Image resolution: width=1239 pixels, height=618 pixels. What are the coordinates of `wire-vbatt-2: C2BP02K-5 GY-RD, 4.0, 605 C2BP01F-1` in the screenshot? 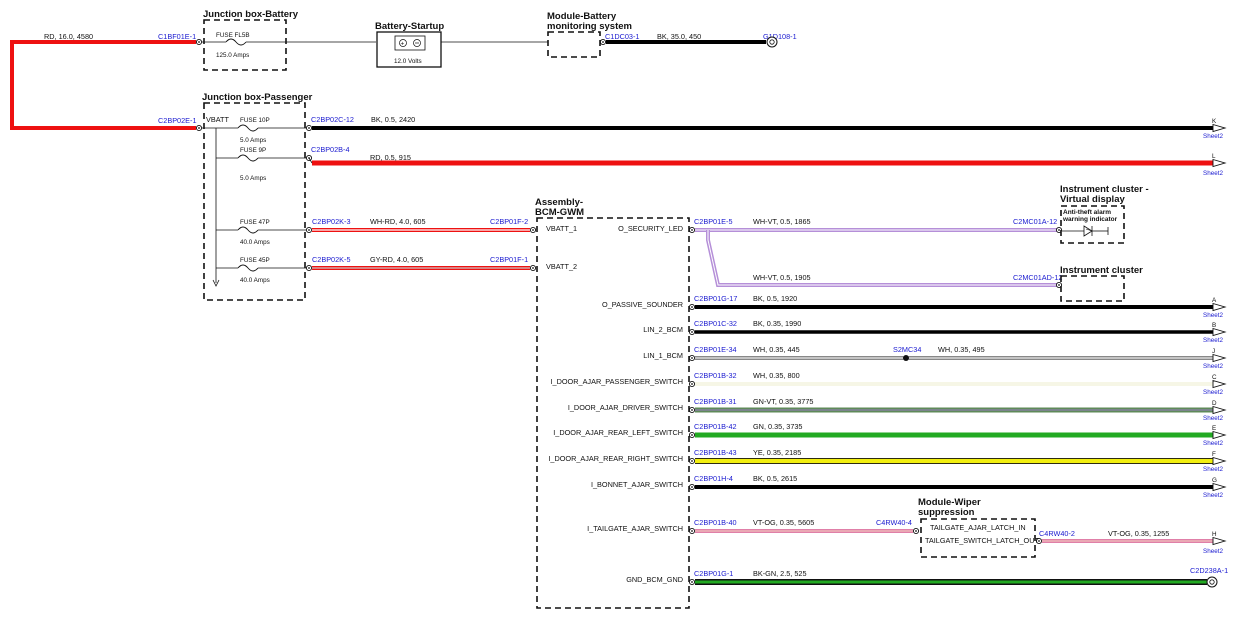 It's located at (421, 263).